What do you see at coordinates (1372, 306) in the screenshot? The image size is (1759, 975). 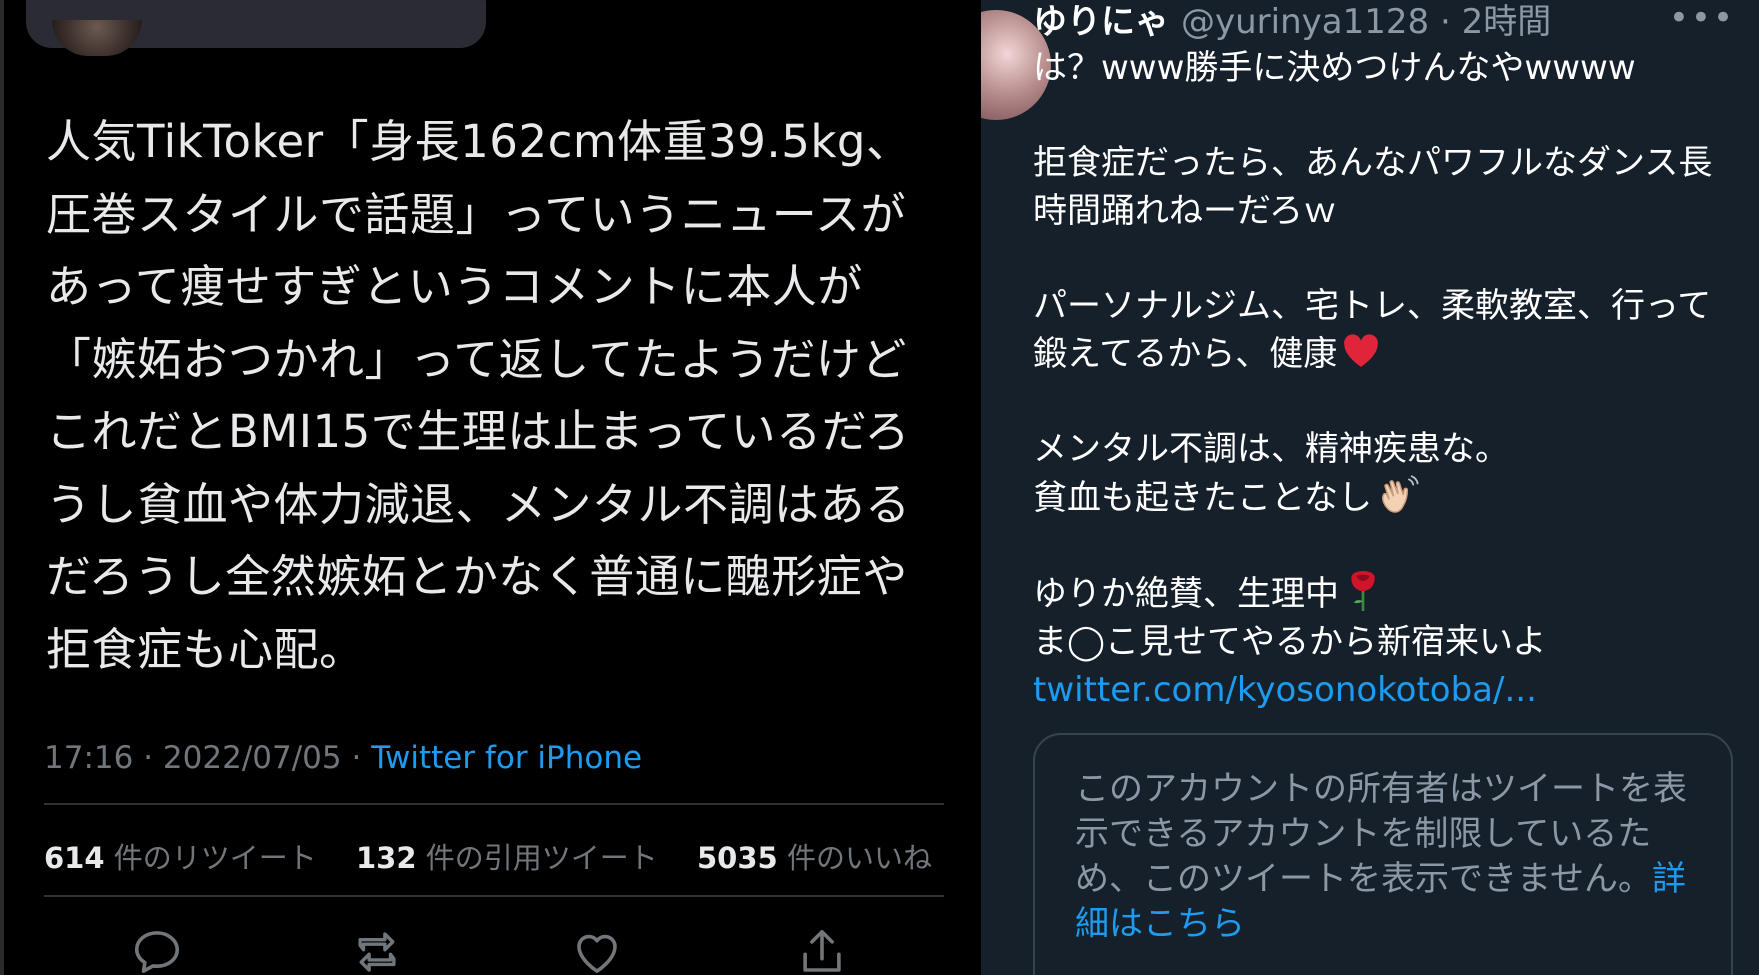 I see `tweet-line: パーソナルジム、宅トレ、柔軟教室、行って` at bounding box center [1372, 306].